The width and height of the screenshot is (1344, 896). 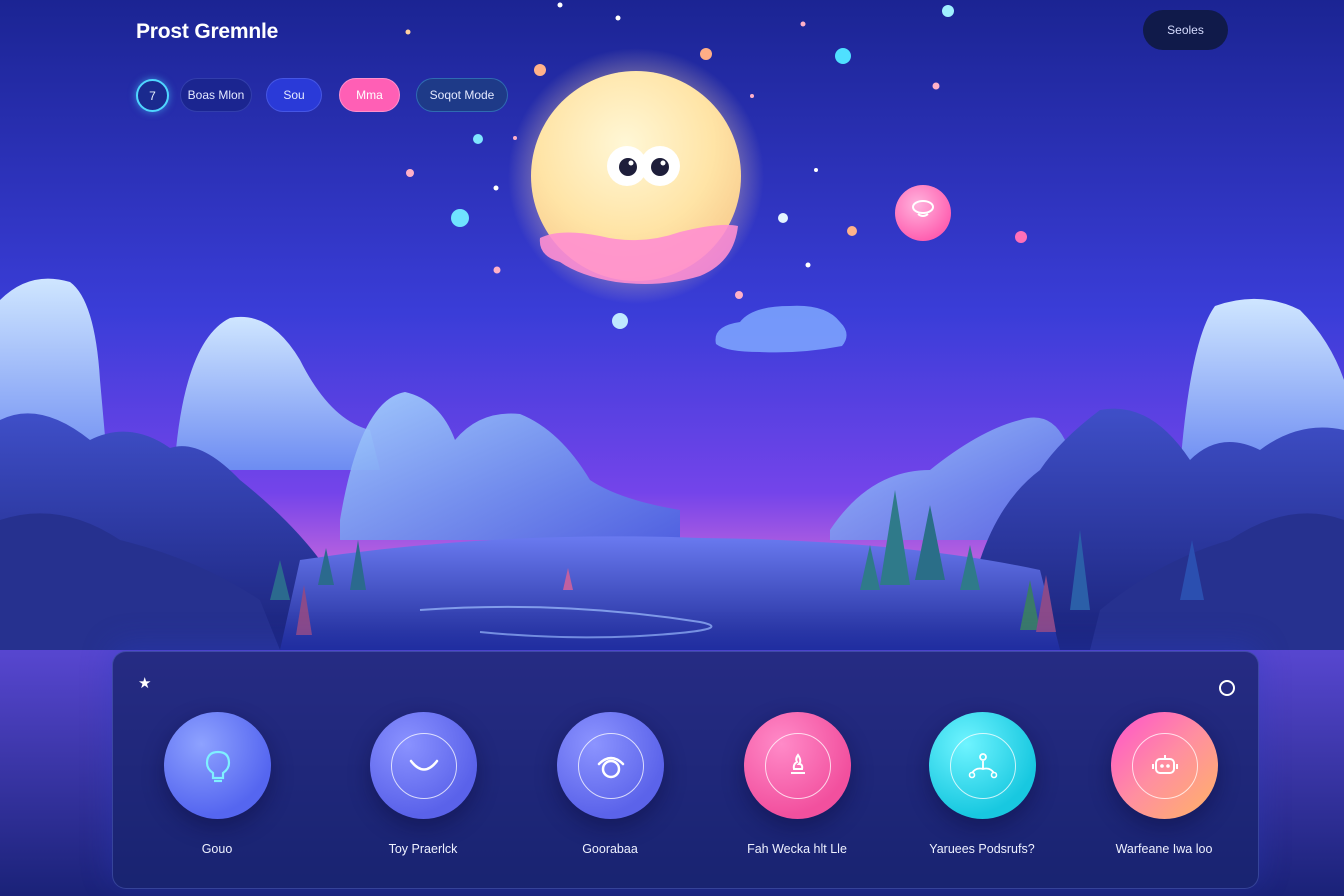 I want to click on panel-item-6: Warfeane Iwa loo, so click(x=1164, y=787).